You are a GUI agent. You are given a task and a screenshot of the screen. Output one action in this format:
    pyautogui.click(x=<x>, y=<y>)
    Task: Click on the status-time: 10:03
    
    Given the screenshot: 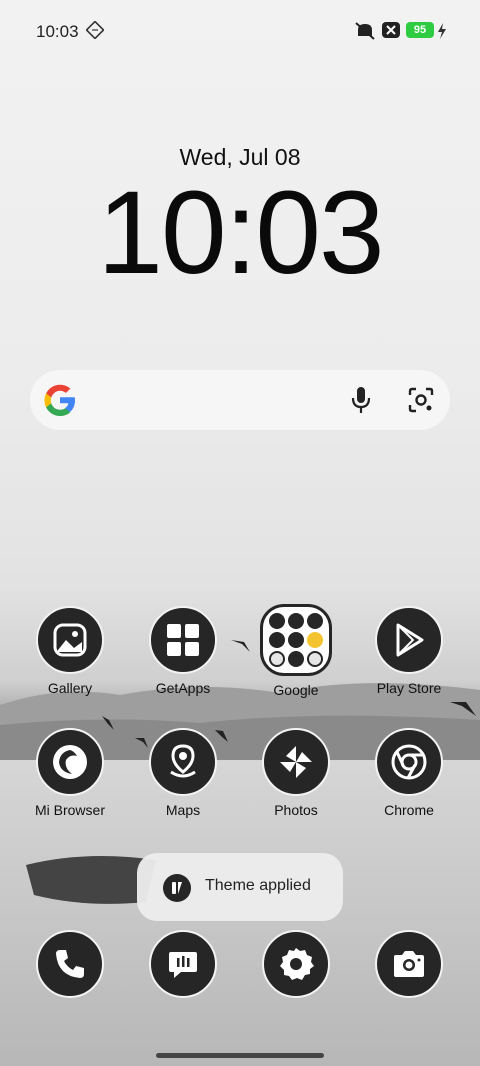 What is the action you would take?
    pyautogui.click(x=57, y=31)
    